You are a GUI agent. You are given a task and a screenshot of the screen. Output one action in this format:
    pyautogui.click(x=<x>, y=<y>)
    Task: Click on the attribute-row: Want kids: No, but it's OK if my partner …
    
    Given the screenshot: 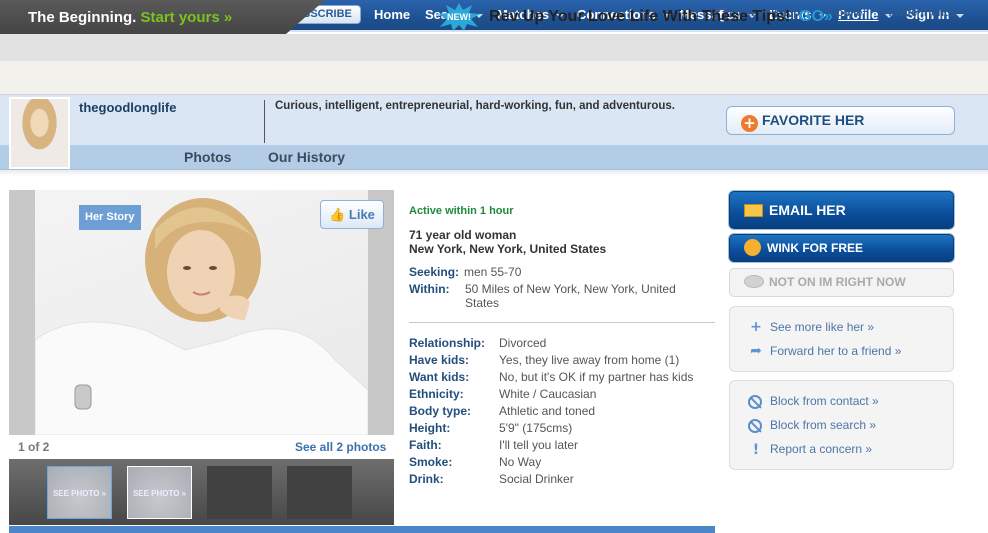 What is the action you would take?
    pyautogui.click(x=562, y=377)
    